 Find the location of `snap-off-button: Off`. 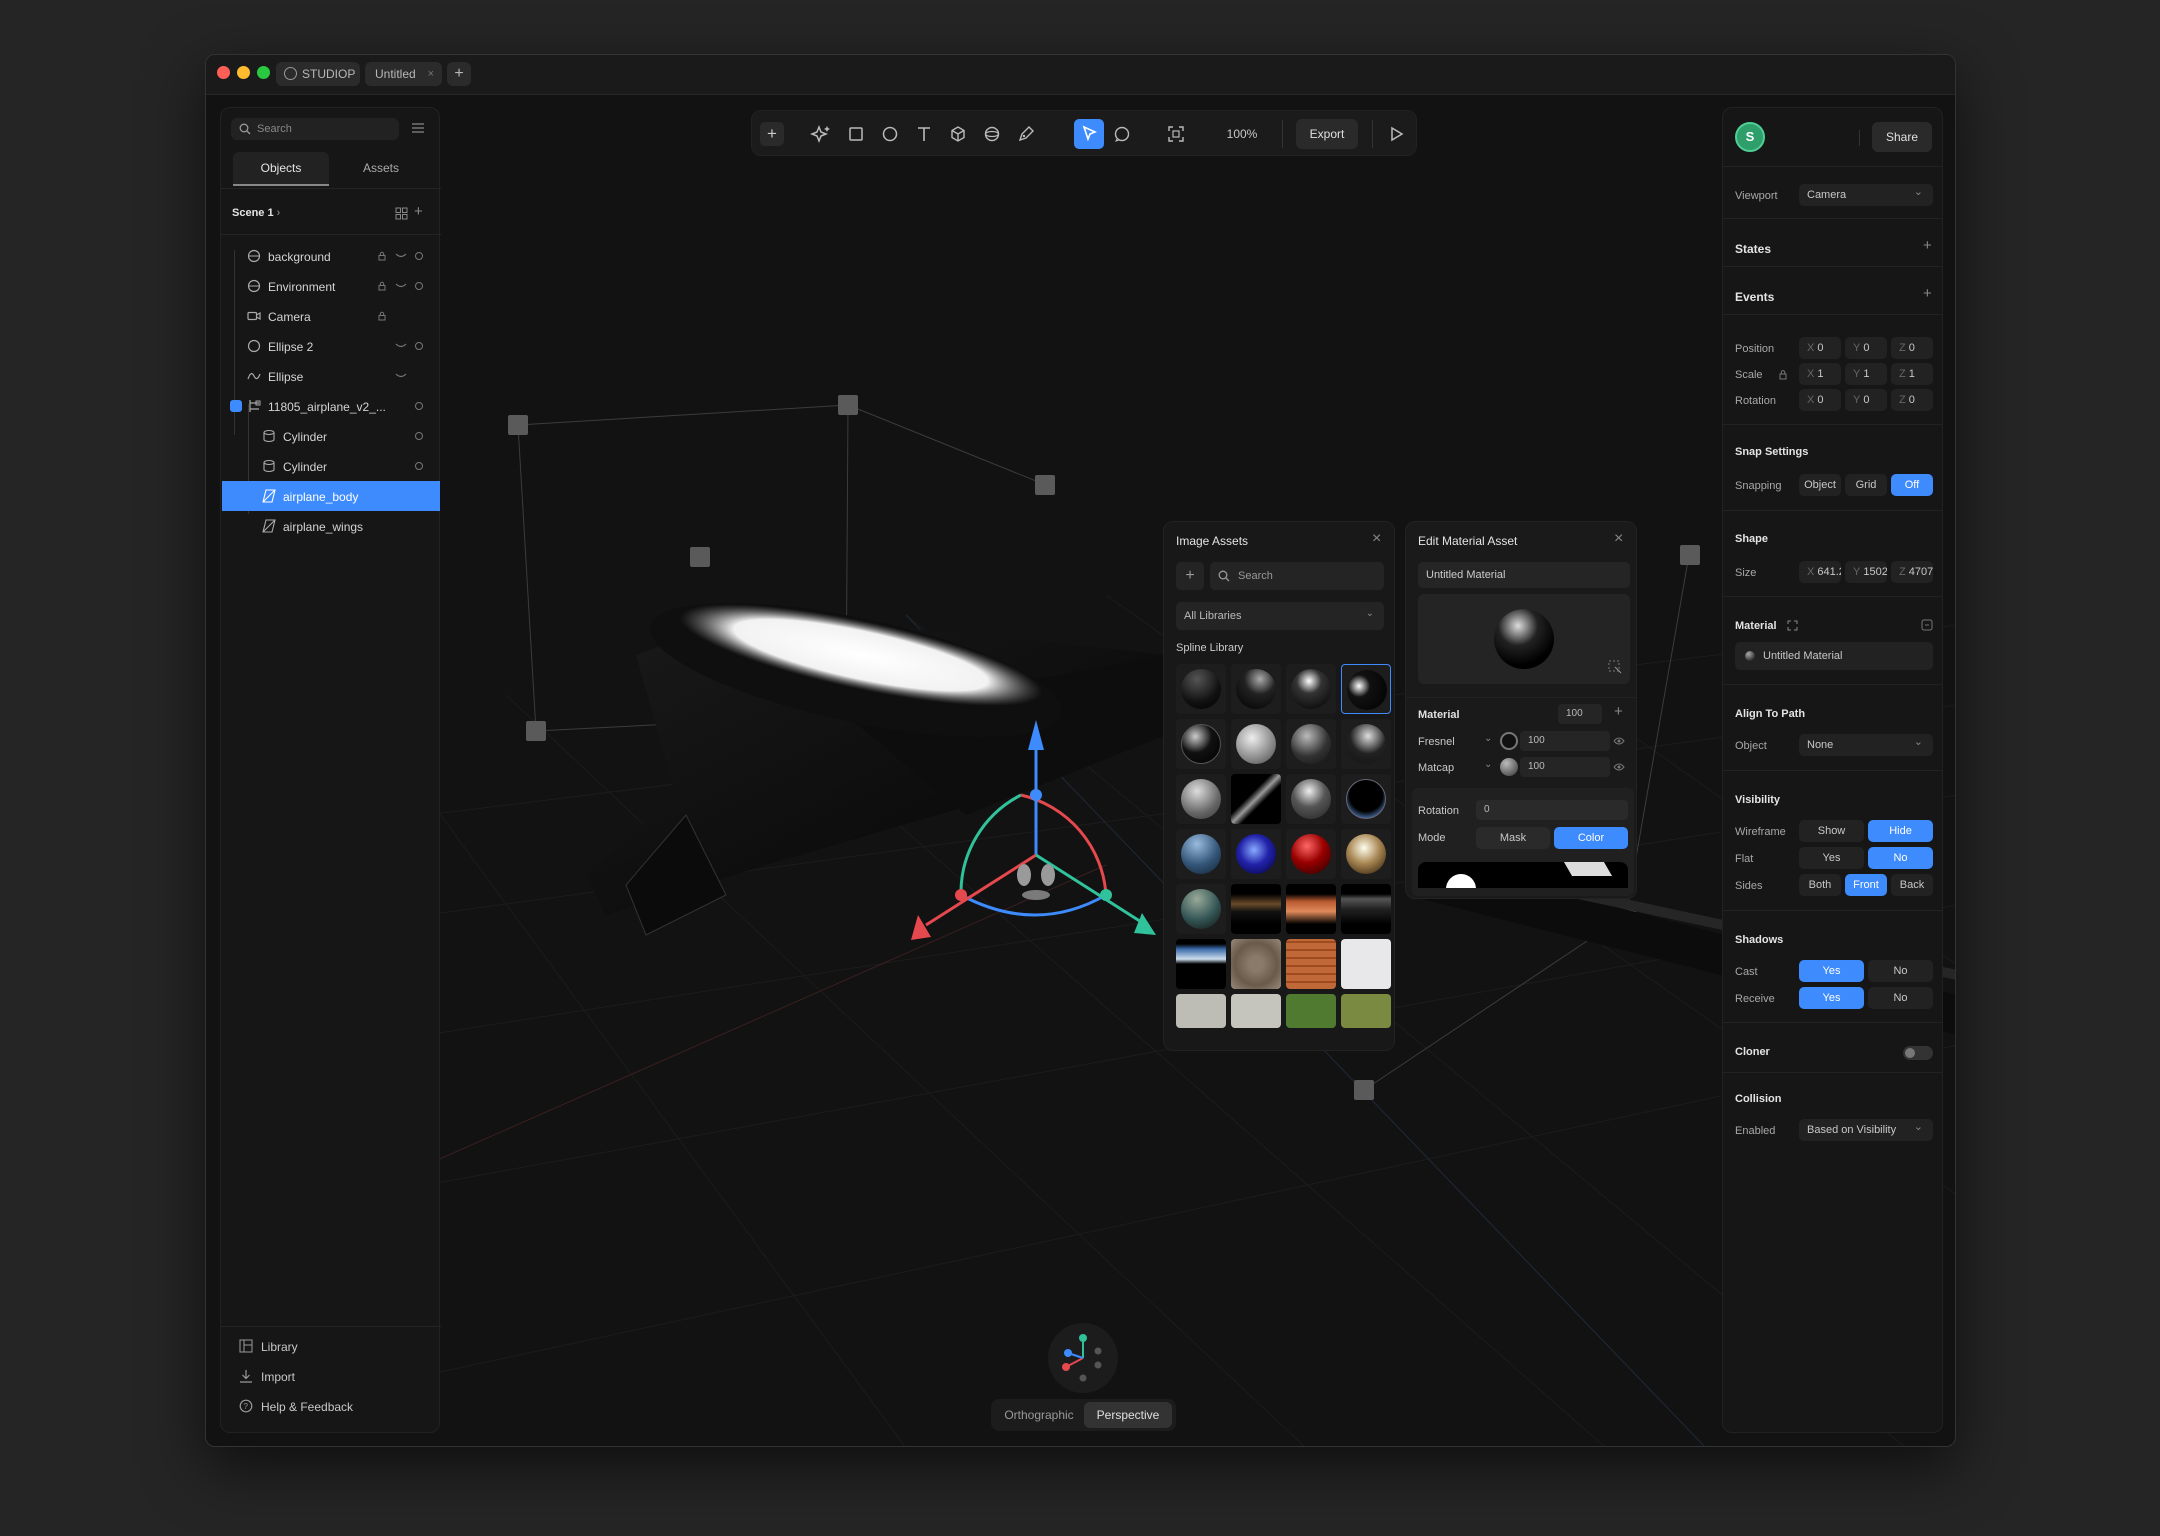

snap-off-button: Off is located at coordinates (1912, 485).